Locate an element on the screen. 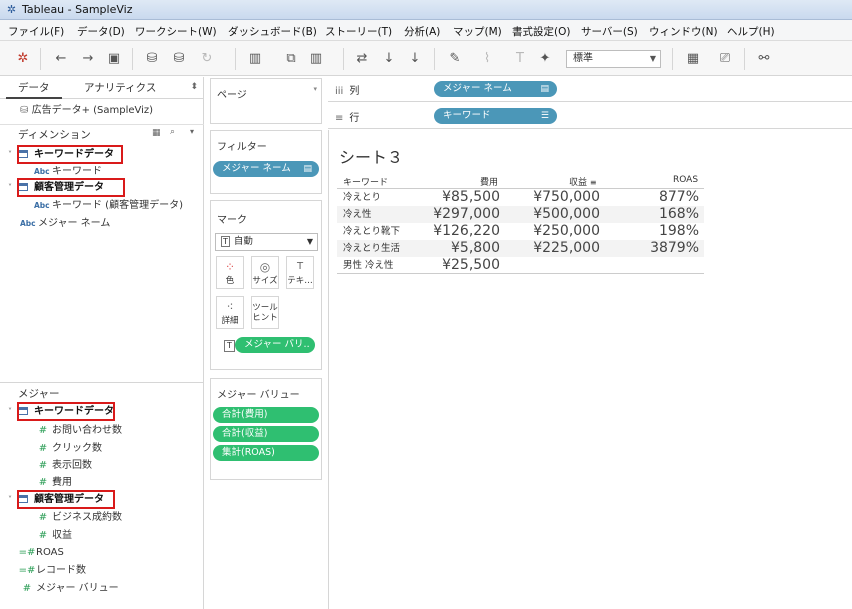 Image resolution: width=852 pixels, height=609 pixels. measure-field: =#ROAS is located at coordinates (41, 553).